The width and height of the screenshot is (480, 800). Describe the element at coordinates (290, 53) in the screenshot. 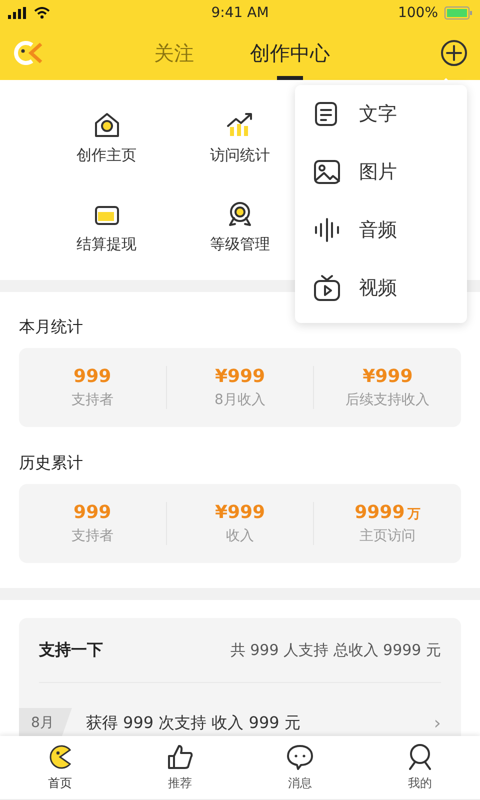

I see `header-tab: 创作中心` at that location.